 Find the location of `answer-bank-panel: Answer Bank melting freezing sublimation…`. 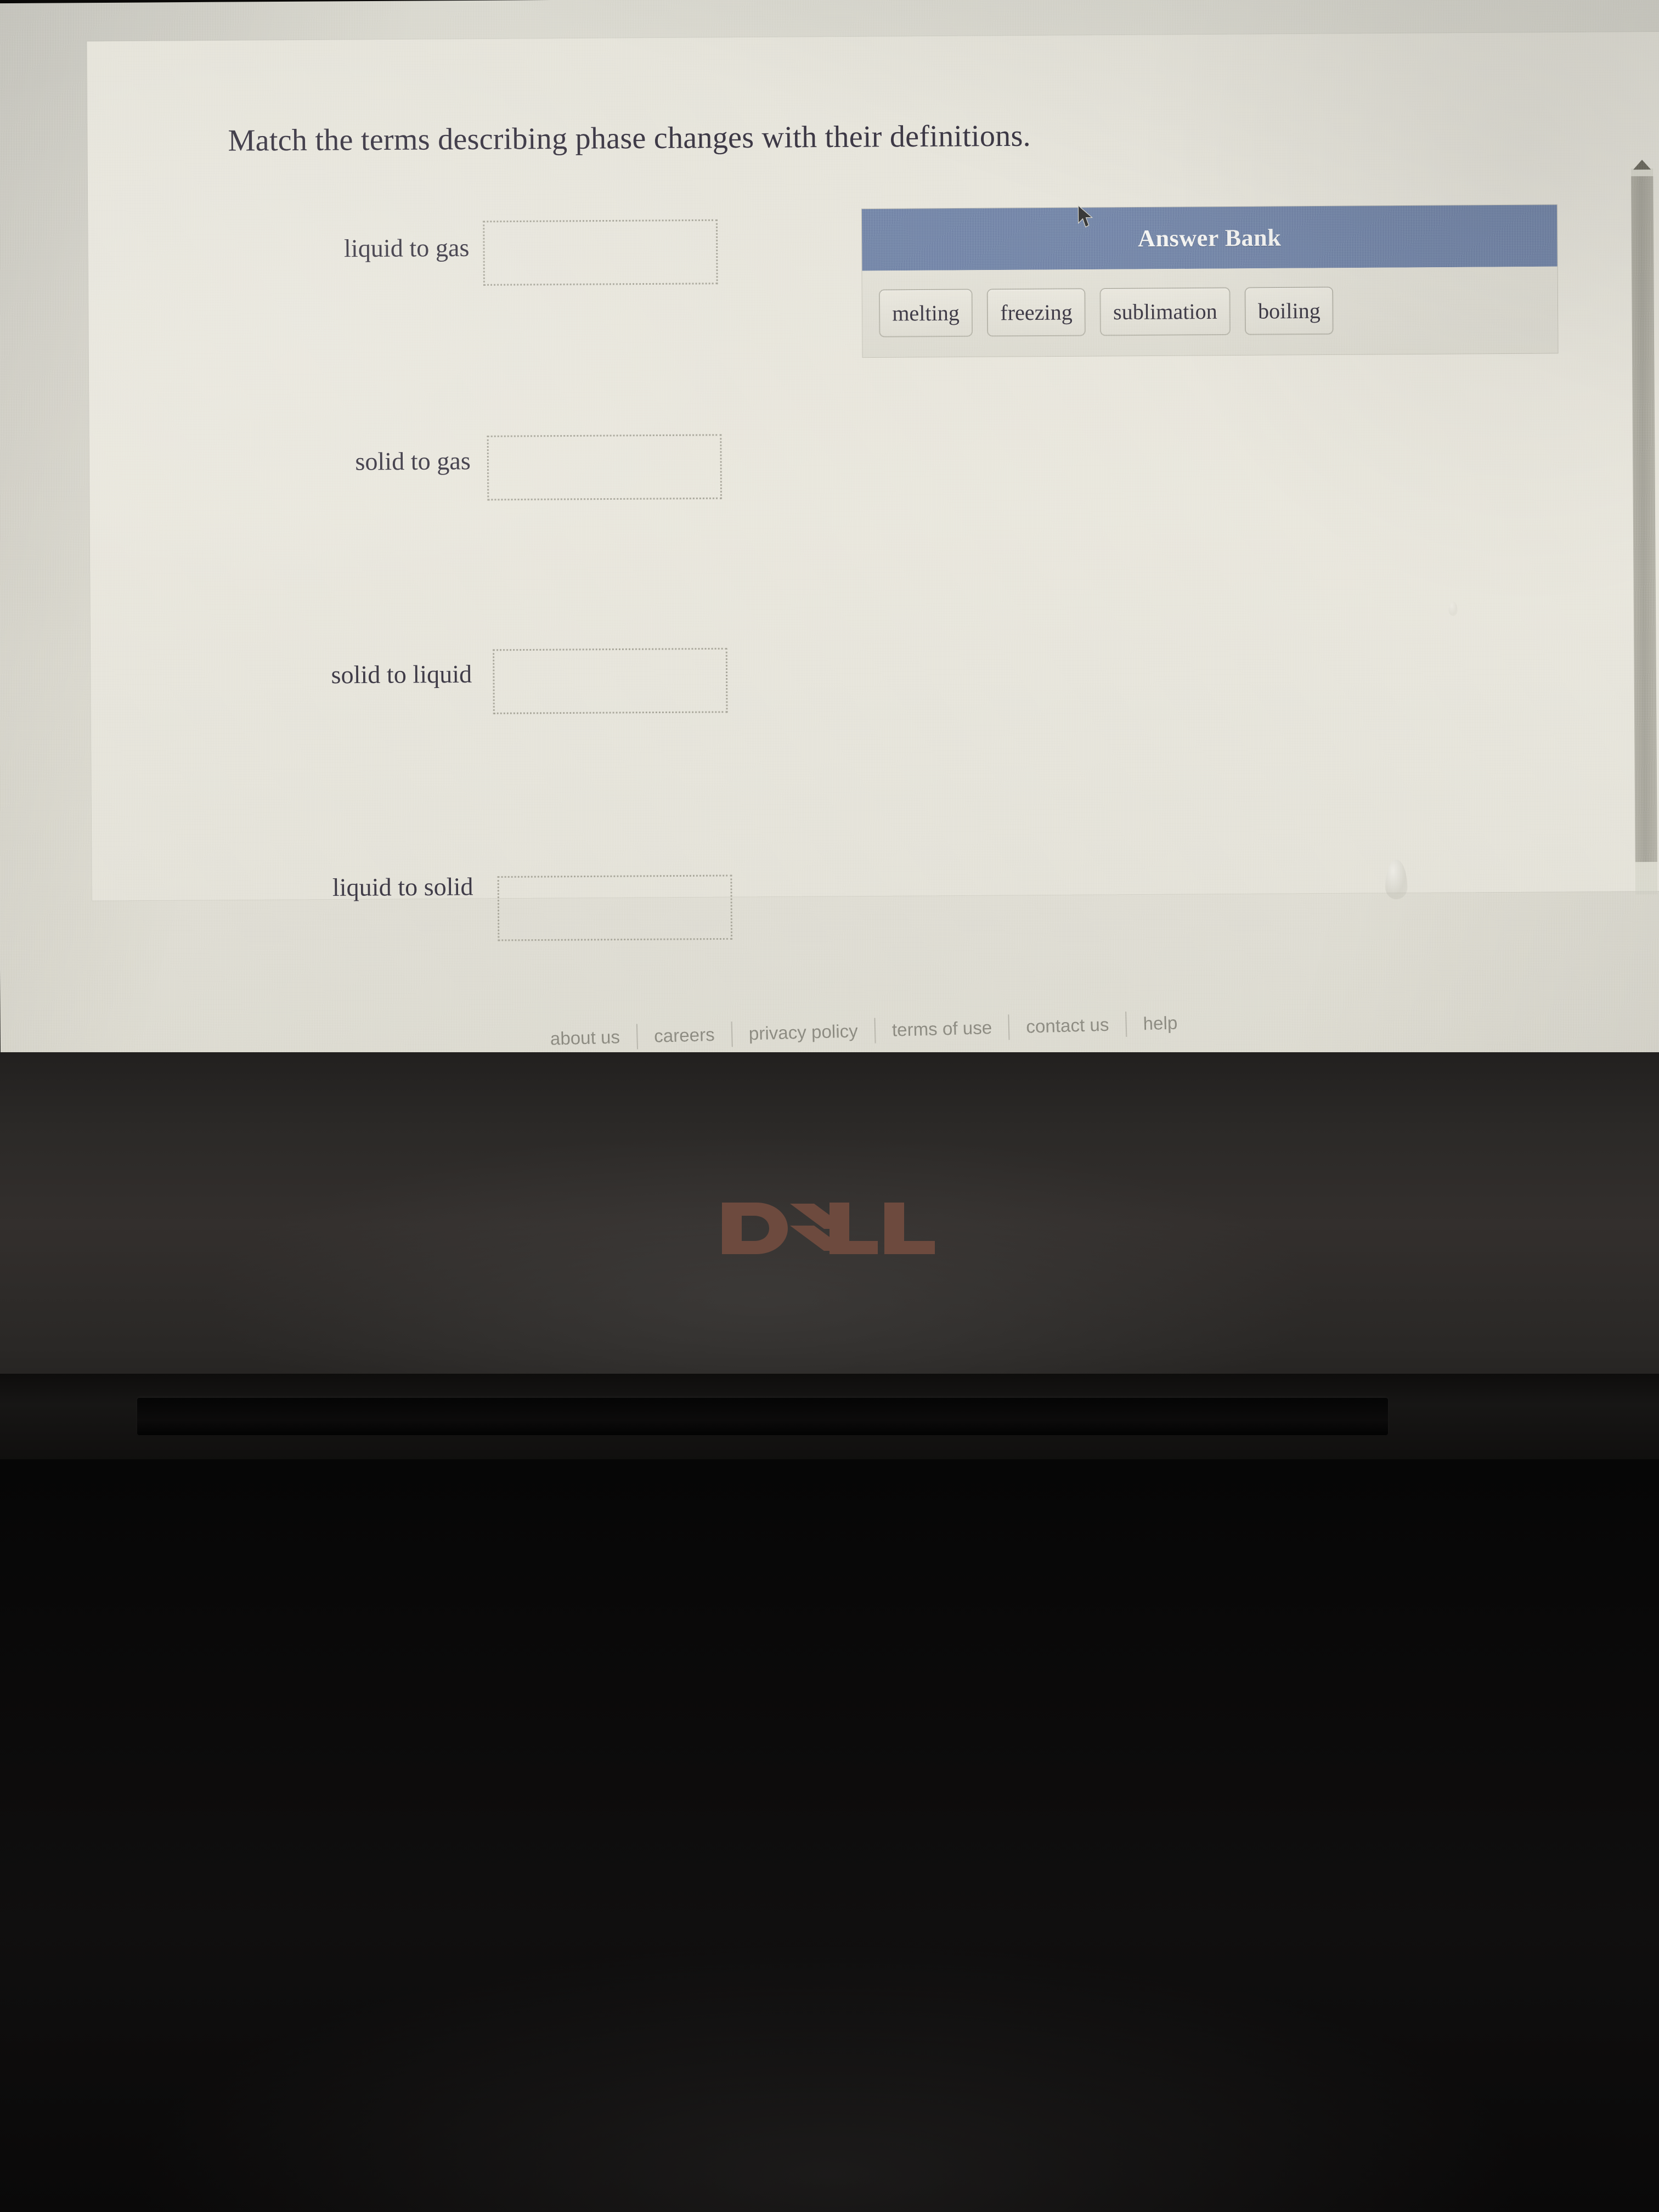

answer-bank-panel: Answer Bank melting freezing sublimation… is located at coordinates (1210, 281).